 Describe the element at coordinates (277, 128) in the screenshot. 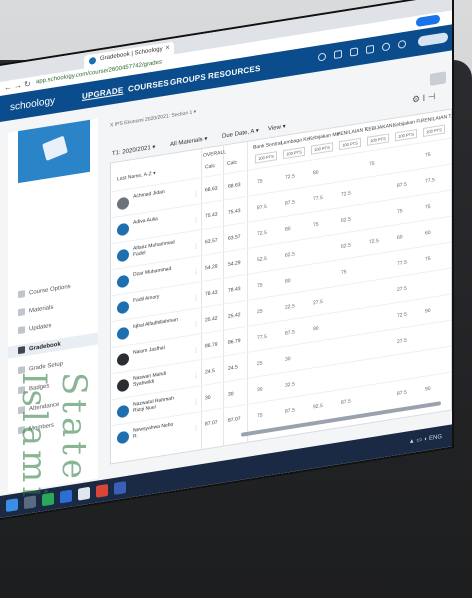

I see `filter-view: View ▾` at that location.